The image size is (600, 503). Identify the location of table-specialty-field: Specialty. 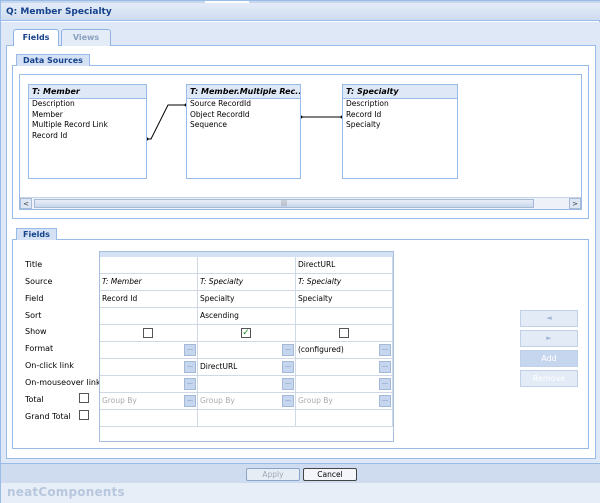
(400, 125).